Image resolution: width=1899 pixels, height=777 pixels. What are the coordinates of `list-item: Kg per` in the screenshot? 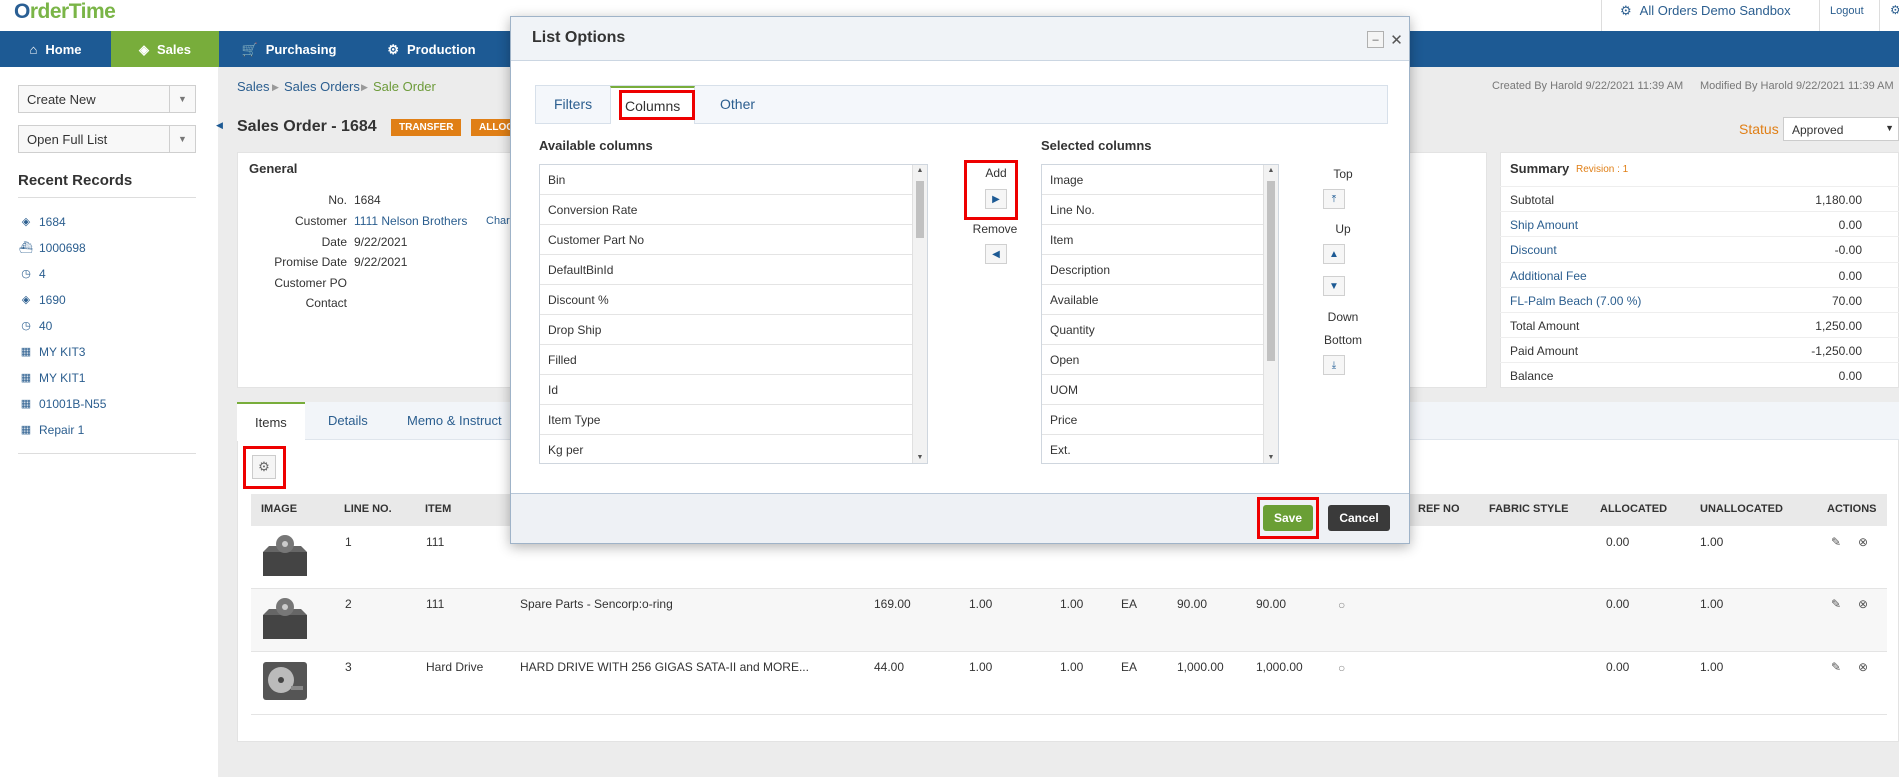 It's located at (733, 449).